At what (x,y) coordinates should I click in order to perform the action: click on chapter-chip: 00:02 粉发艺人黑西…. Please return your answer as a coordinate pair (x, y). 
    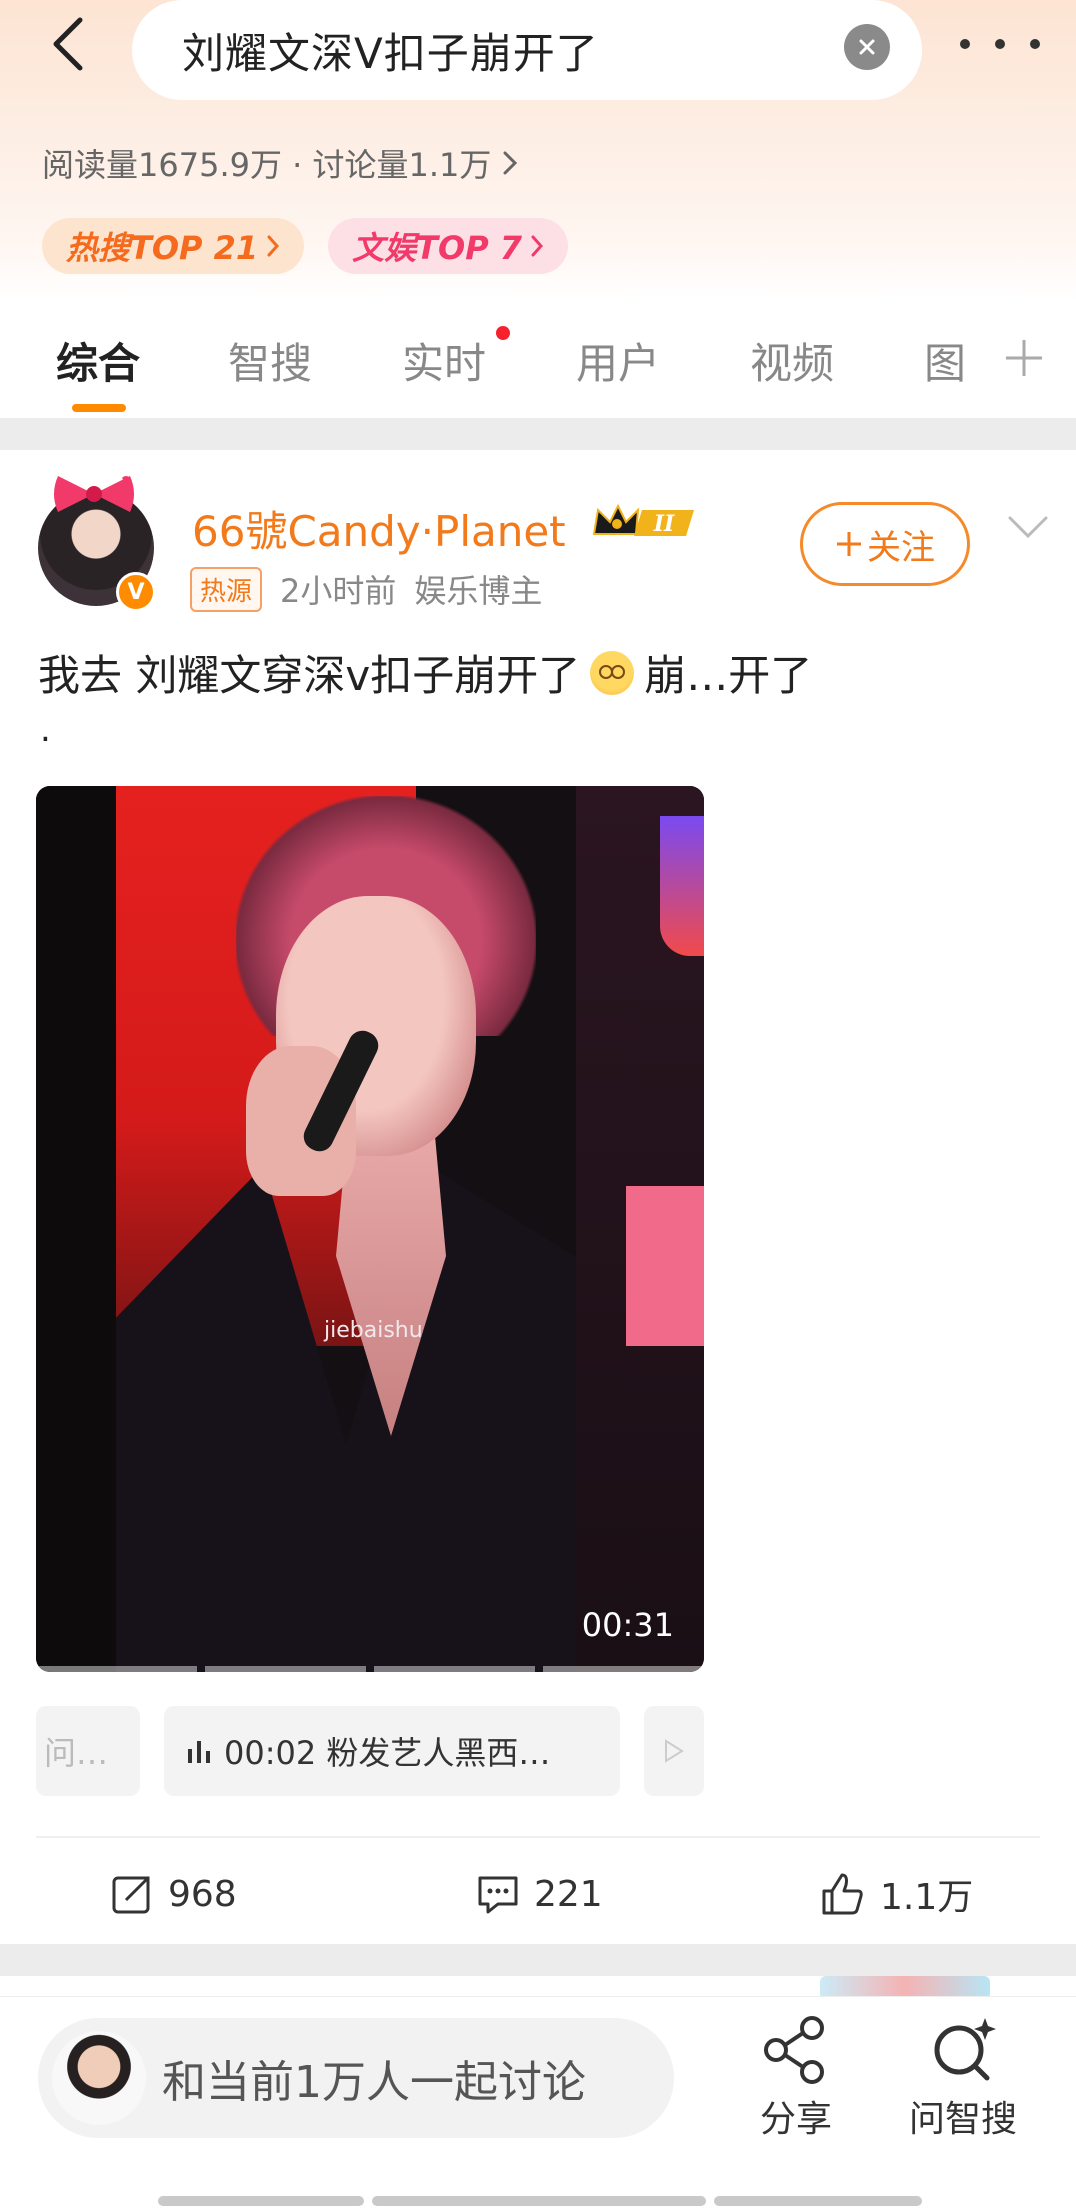
    Looking at the image, I should click on (392, 1751).